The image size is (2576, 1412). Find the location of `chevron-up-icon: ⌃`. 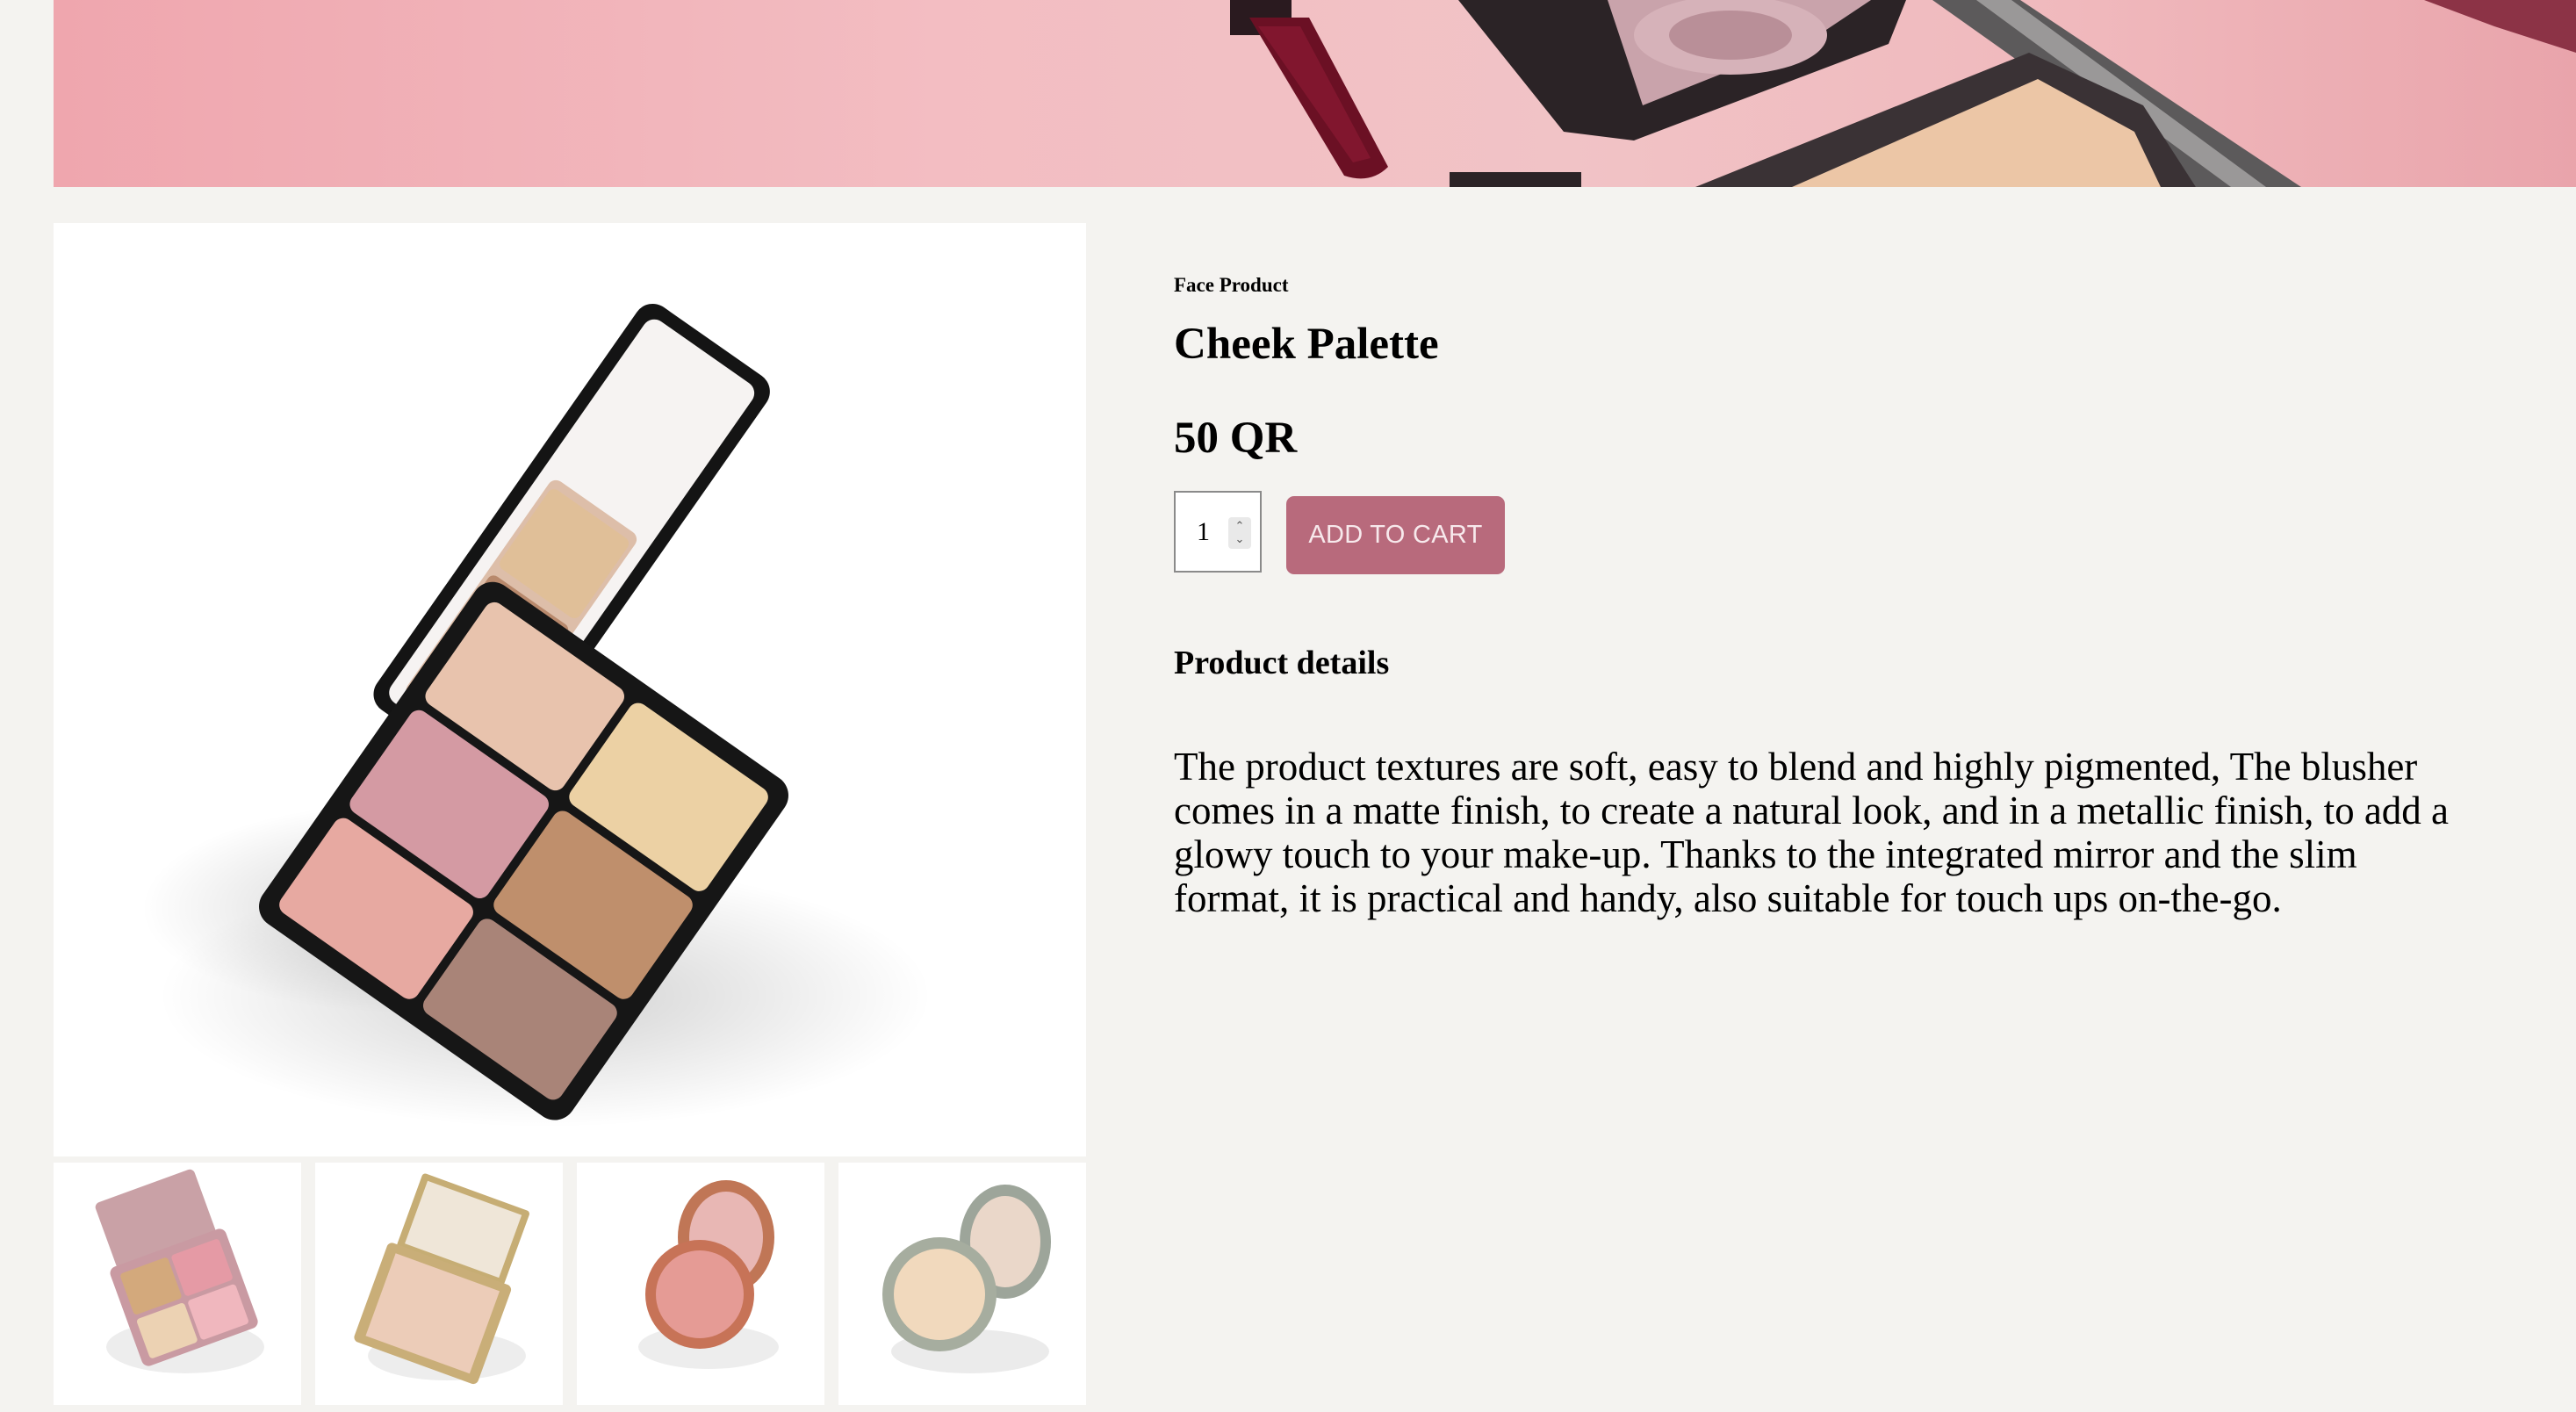

chevron-up-icon: ⌃ is located at coordinates (1240, 526).